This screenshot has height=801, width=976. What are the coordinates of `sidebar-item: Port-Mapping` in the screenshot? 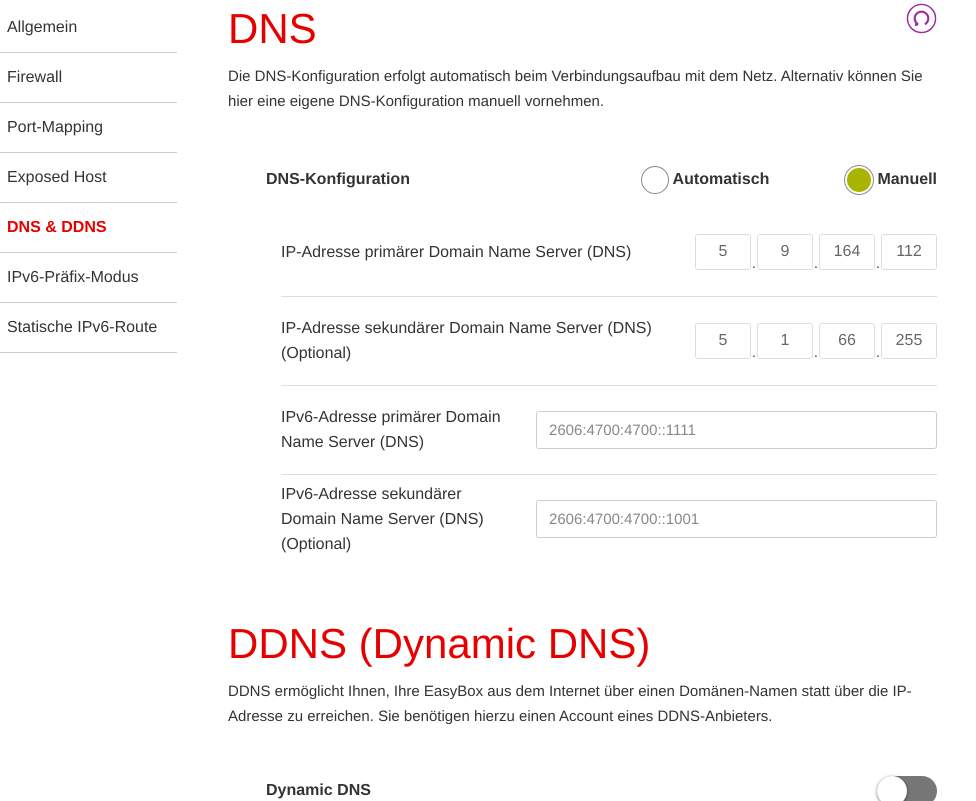 It's located at (88, 128).